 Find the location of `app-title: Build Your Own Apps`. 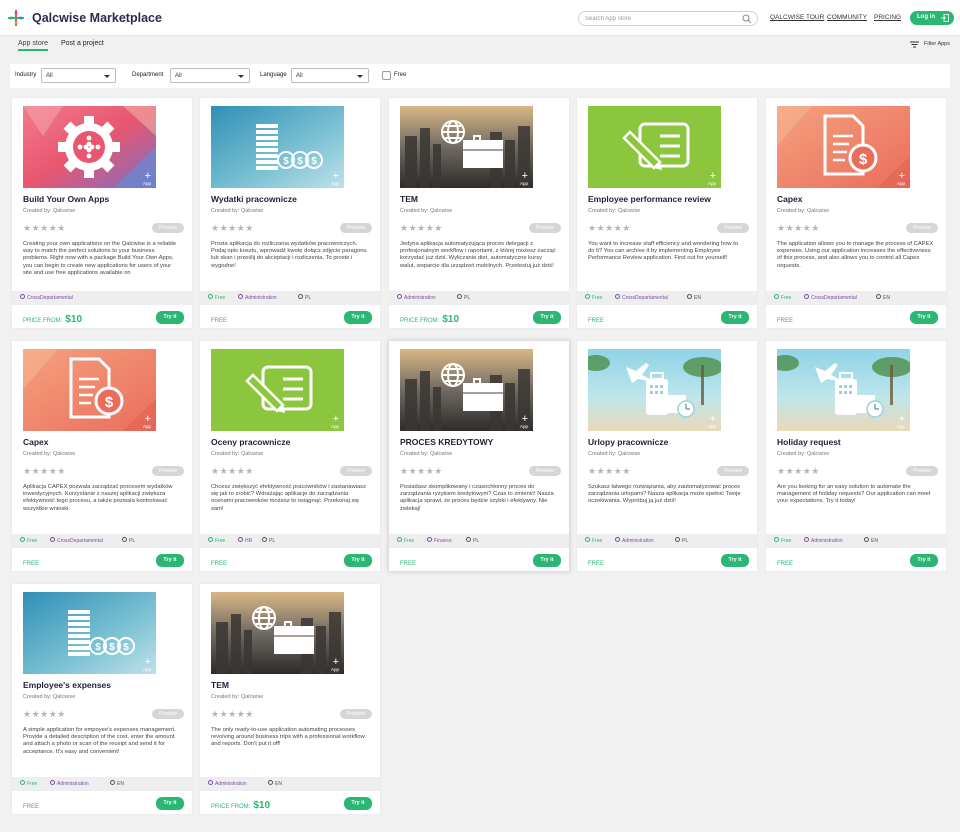

app-title: Build Your Own Apps is located at coordinates (66, 199).